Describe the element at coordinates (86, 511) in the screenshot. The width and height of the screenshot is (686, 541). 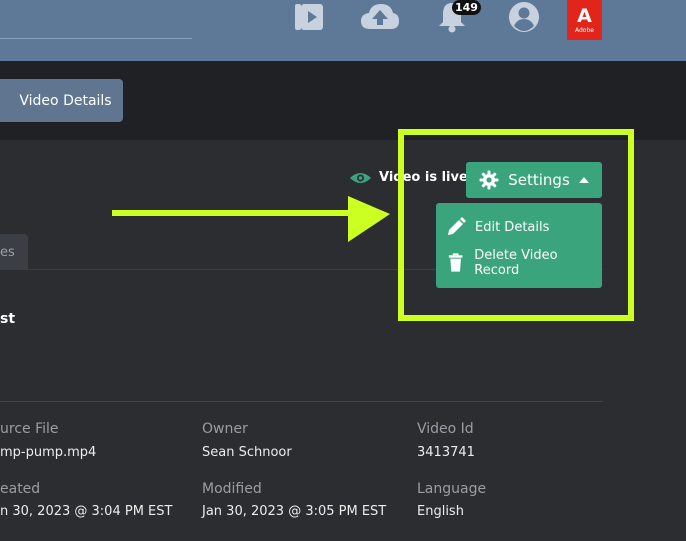
I see `created-value: n 30, 2023 @ 3:04 PM EST` at that location.